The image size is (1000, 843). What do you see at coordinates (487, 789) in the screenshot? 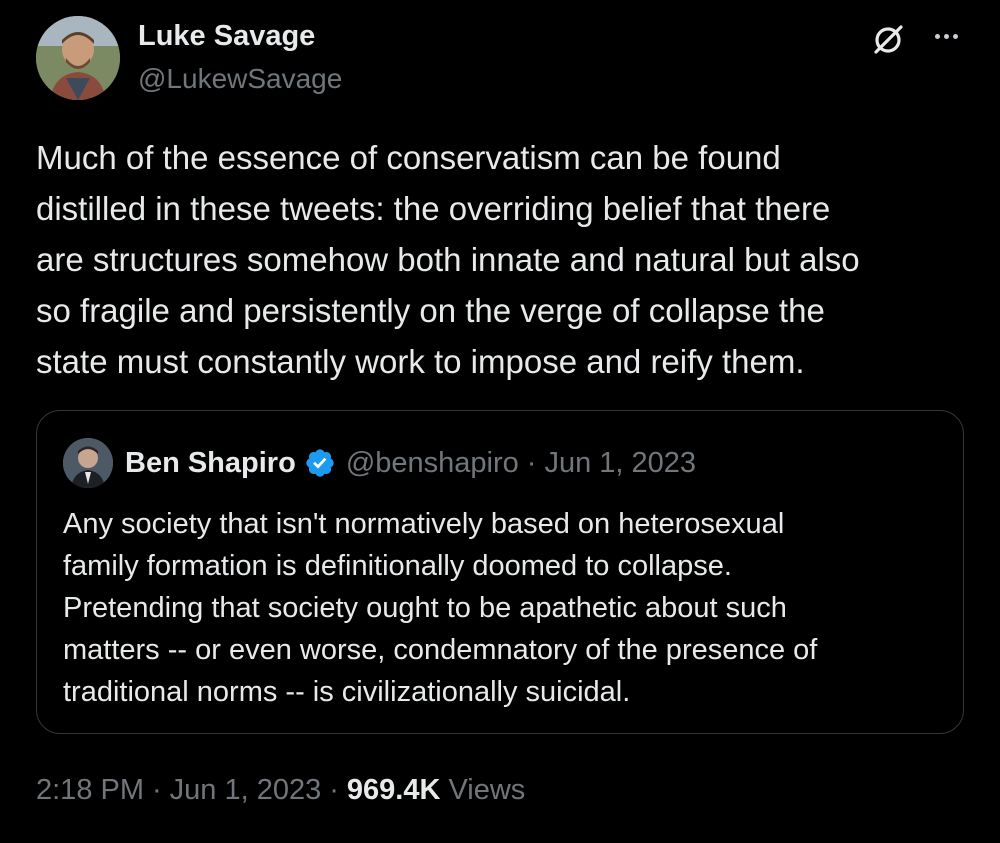
I see `views-label: Views` at bounding box center [487, 789].